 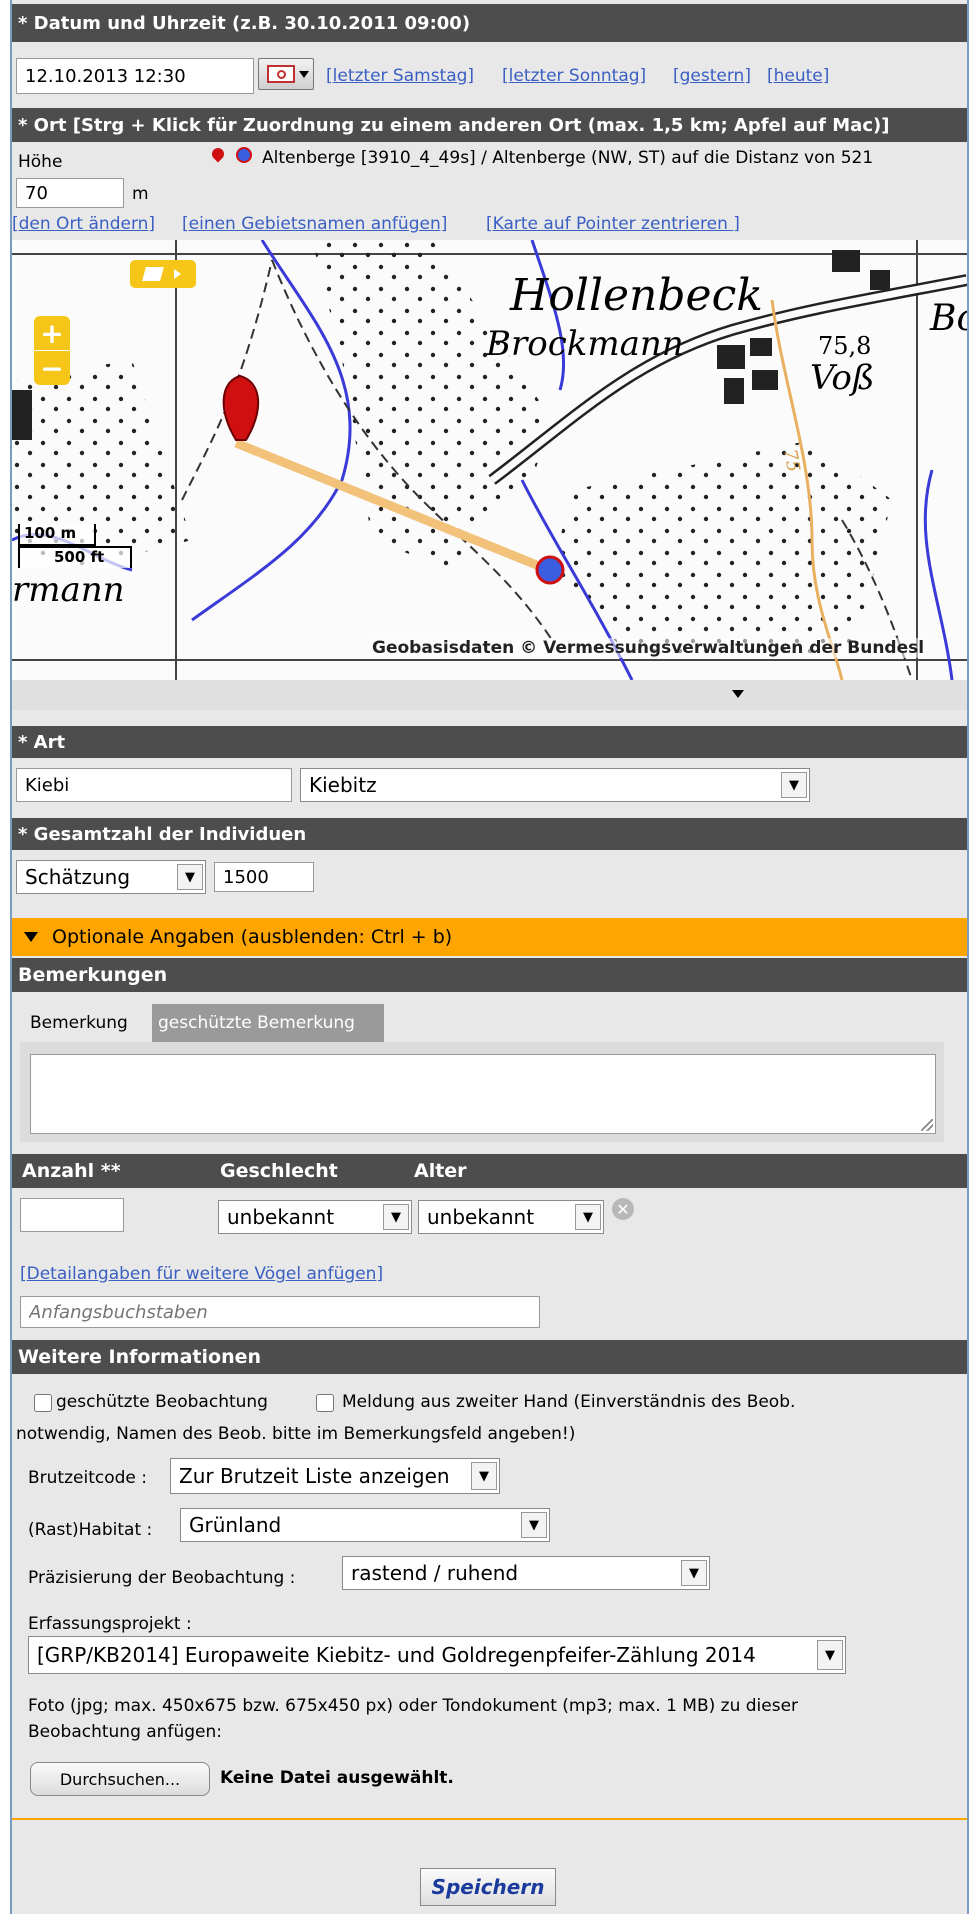 What do you see at coordinates (842, 378) in the screenshot?
I see `map-label-voss: Voß` at bounding box center [842, 378].